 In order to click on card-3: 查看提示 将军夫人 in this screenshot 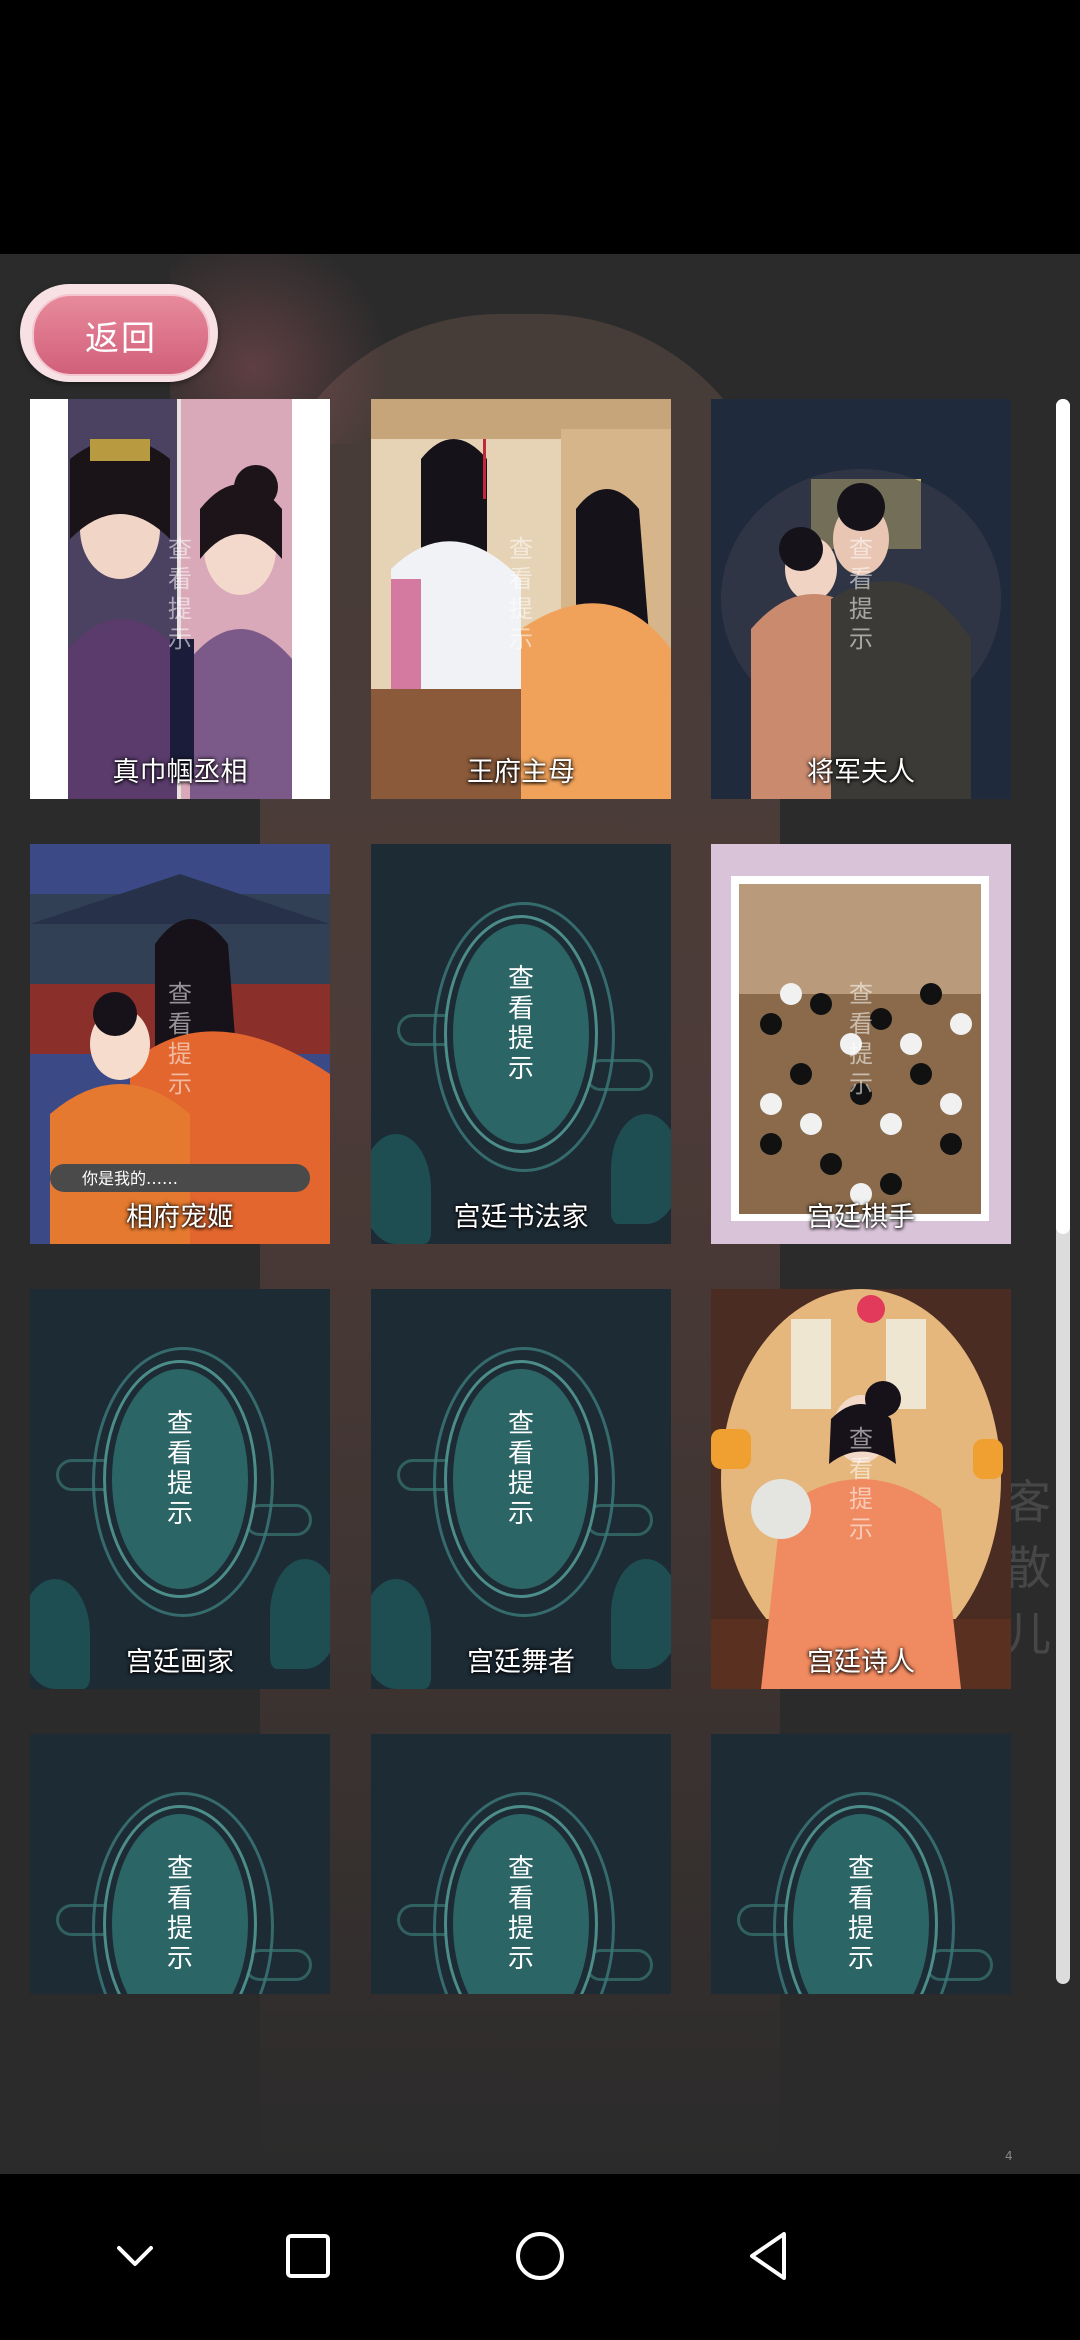, I will do `click(861, 599)`.